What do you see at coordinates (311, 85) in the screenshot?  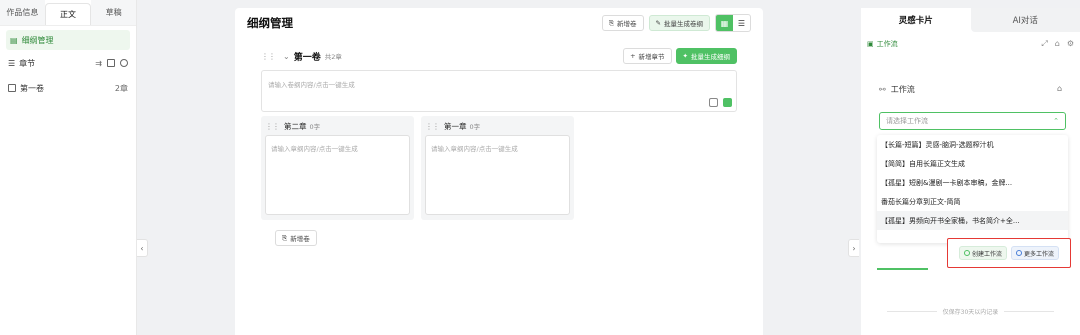 I see `volume-outline-placeholder: 请输入卷纲内容/点击一键生成` at bounding box center [311, 85].